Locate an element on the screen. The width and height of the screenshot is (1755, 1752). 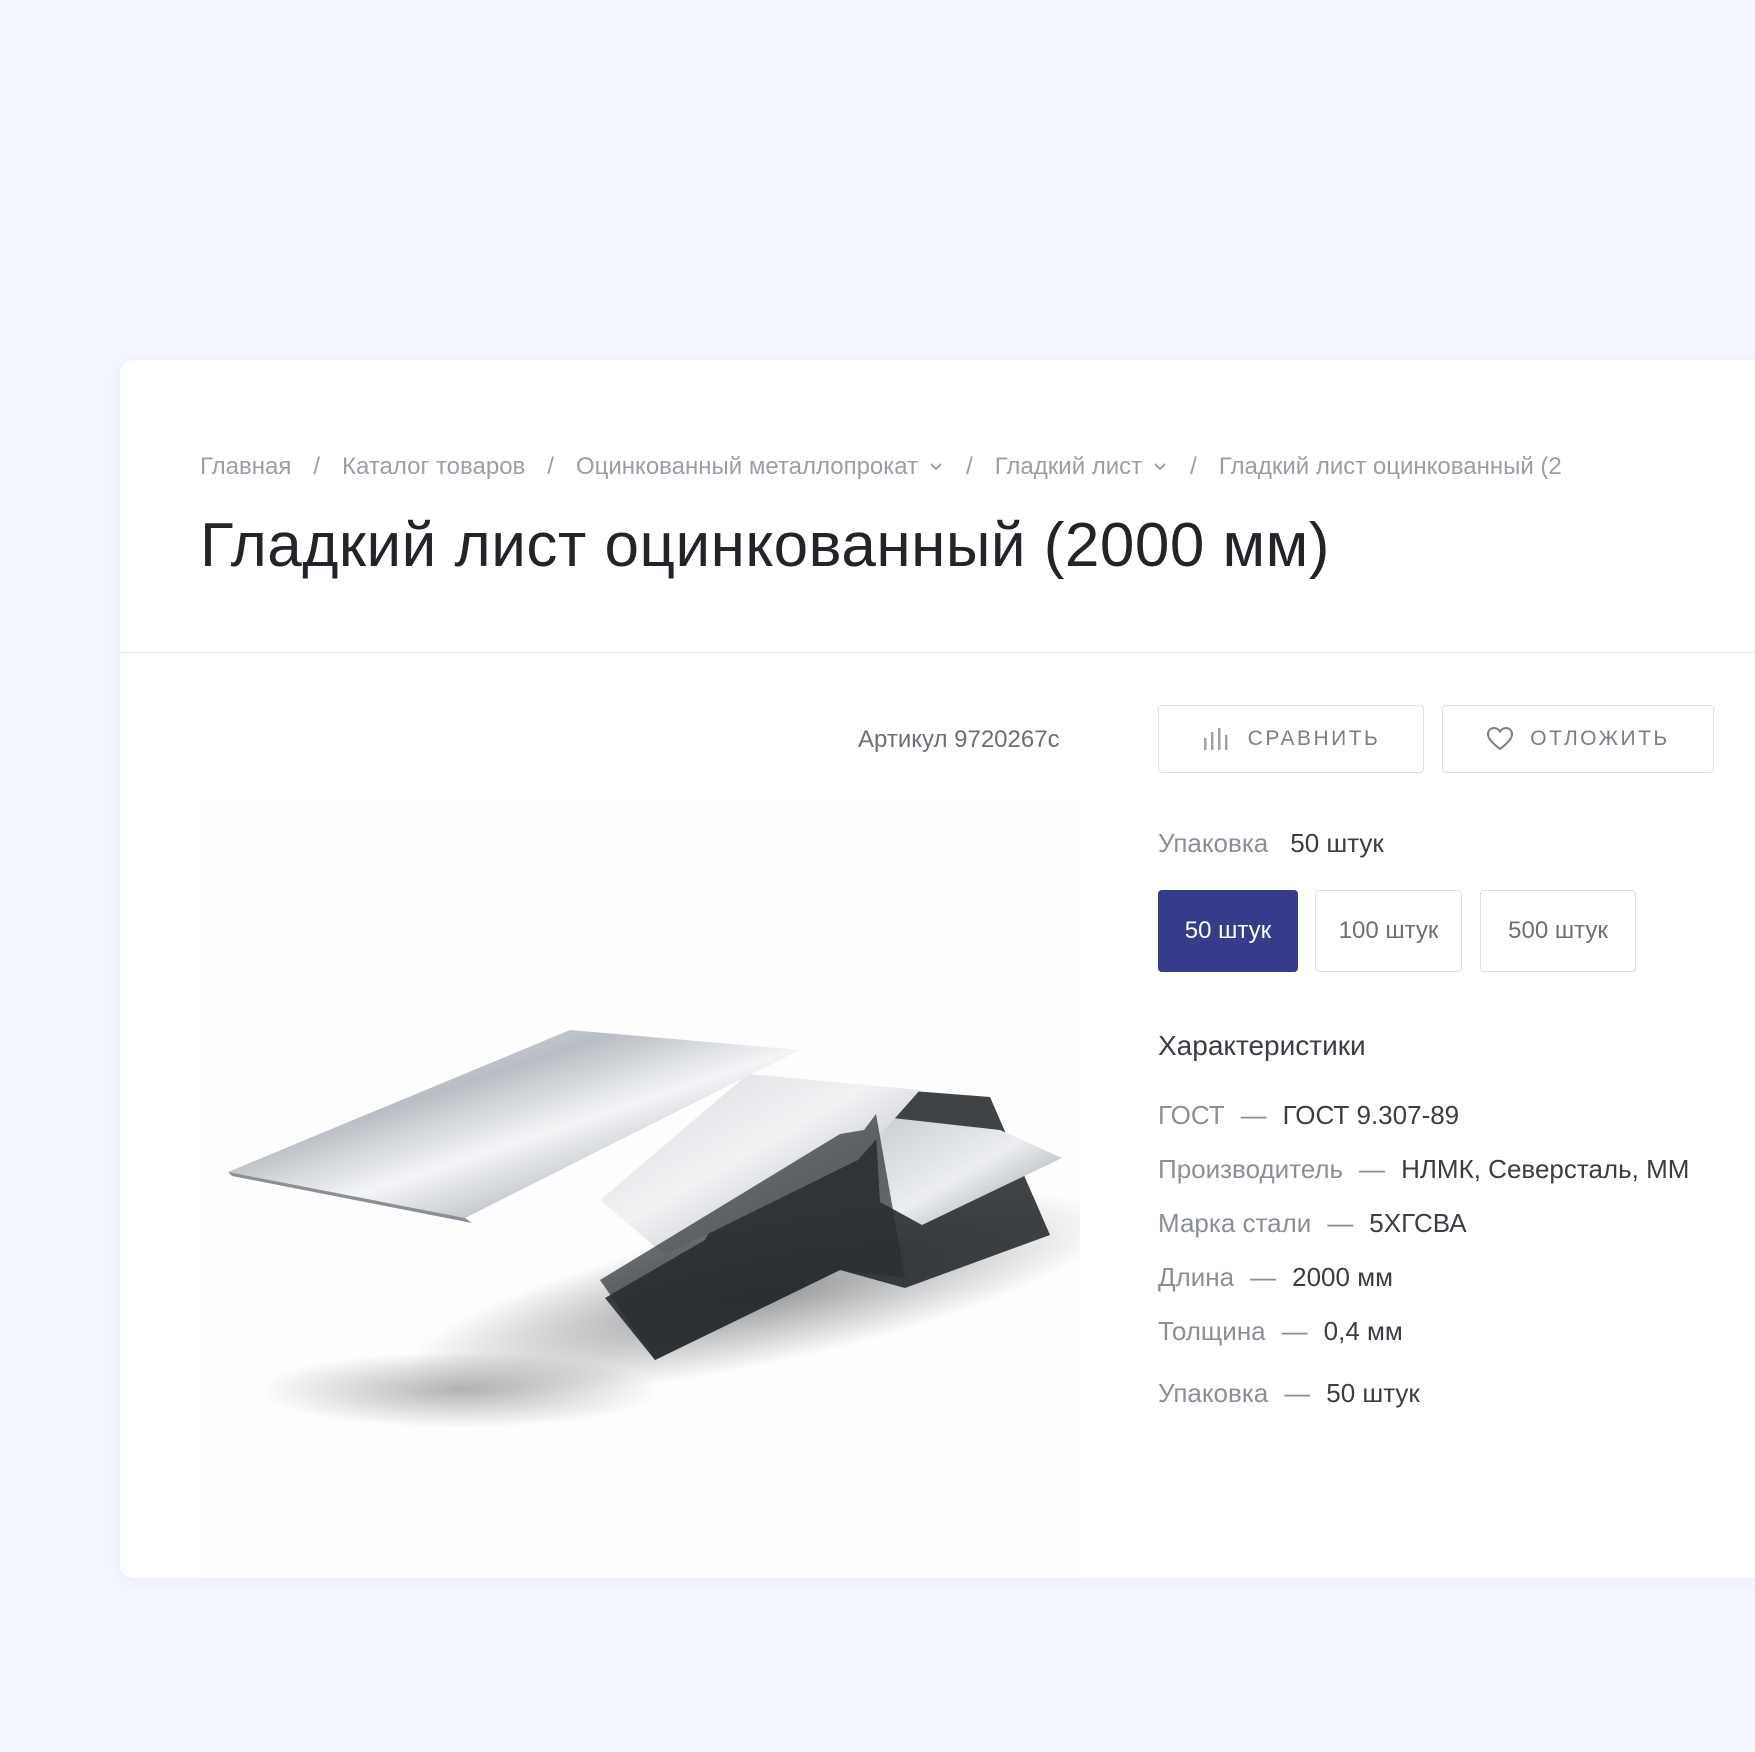
page-title: Гладкий лист оцинкованный (2000 мм) is located at coordinates (765, 545).